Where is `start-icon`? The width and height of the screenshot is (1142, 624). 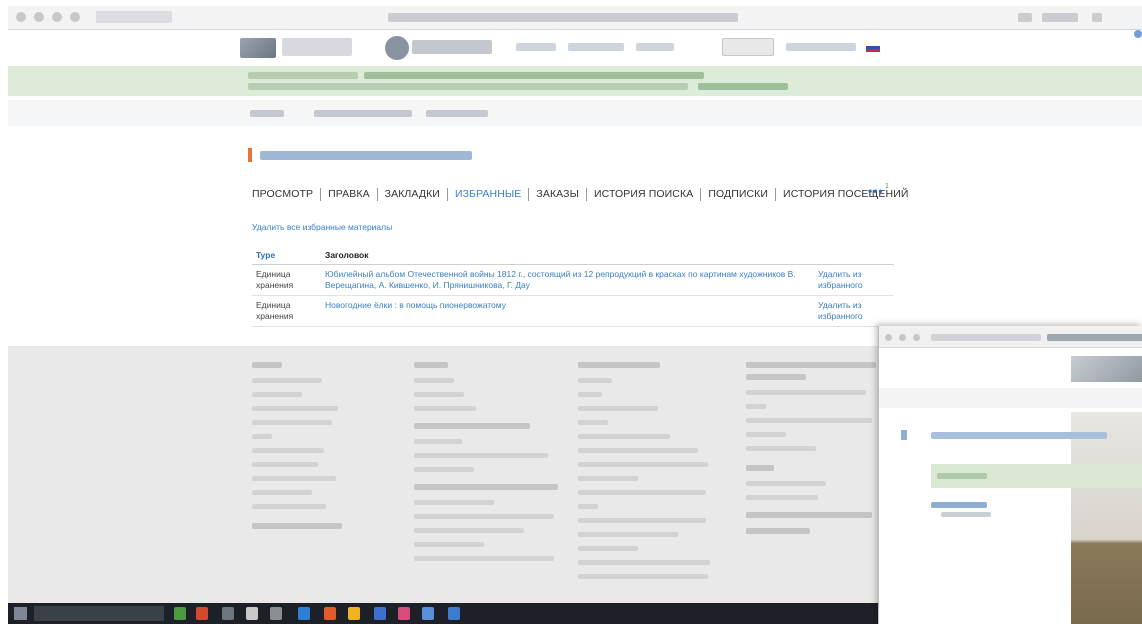
start-icon is located at coordinates (20, 613).